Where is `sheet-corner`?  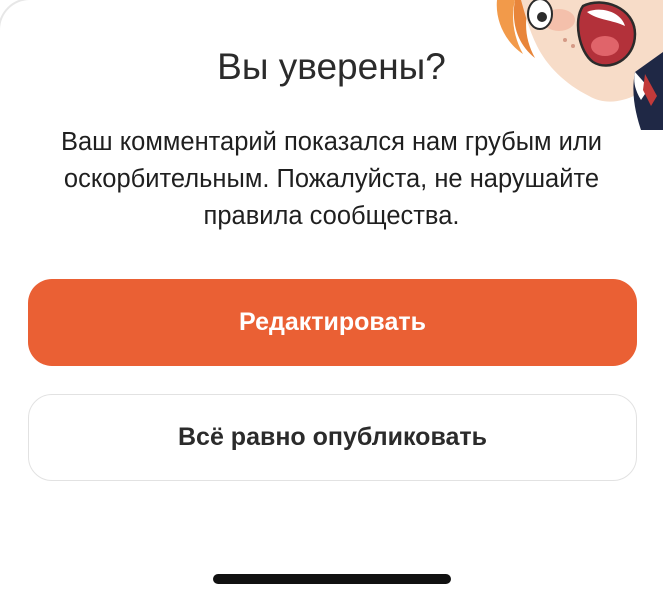 sheet-corner is located at coordinates (20, 15).